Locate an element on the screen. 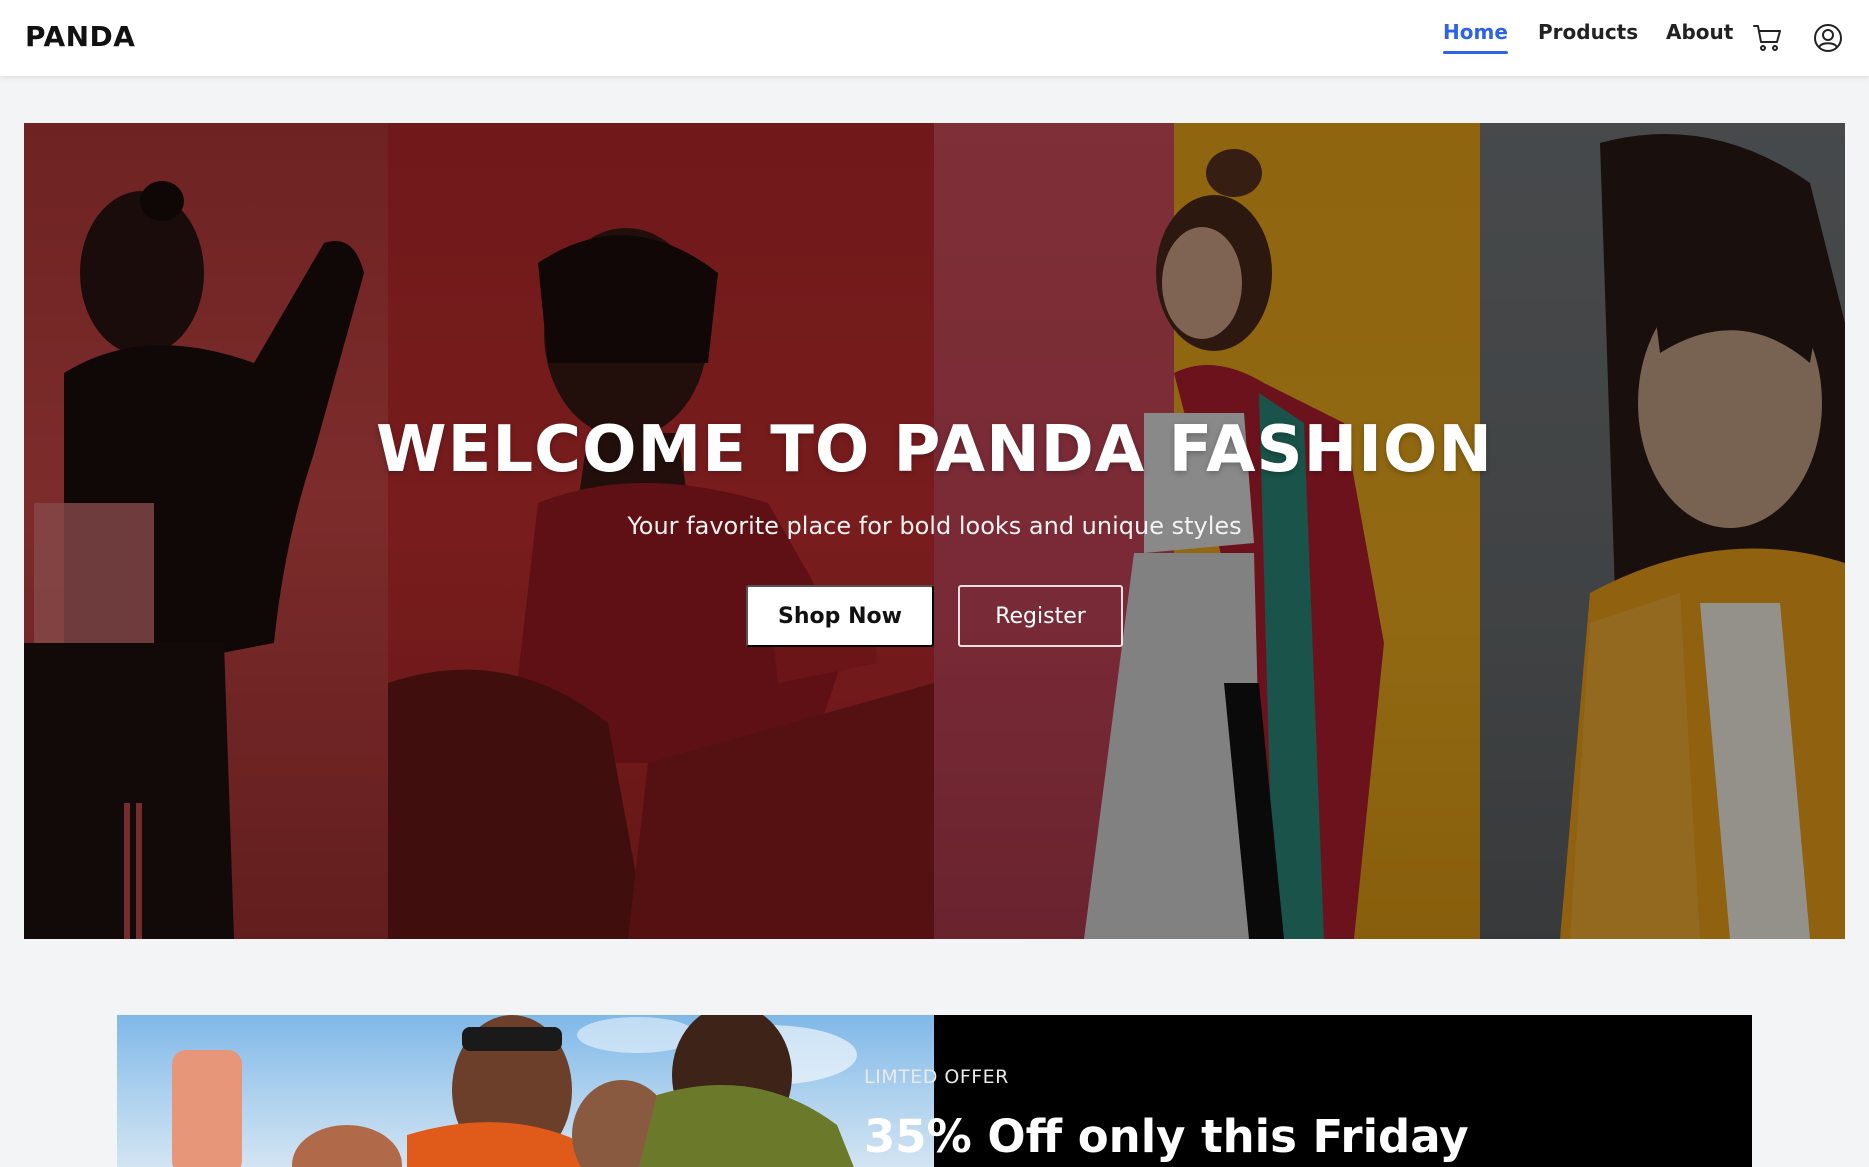 The image size is (1869, 1167). user-circle-icon is located at coordinates (1828, 38).